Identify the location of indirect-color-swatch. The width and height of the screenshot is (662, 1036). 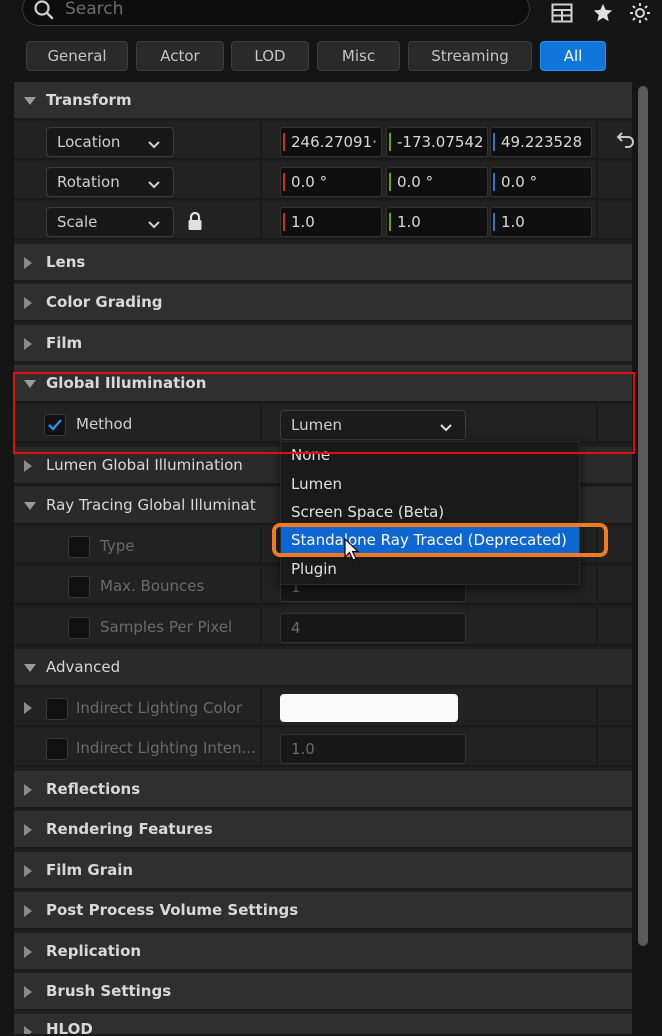
(369, 708).